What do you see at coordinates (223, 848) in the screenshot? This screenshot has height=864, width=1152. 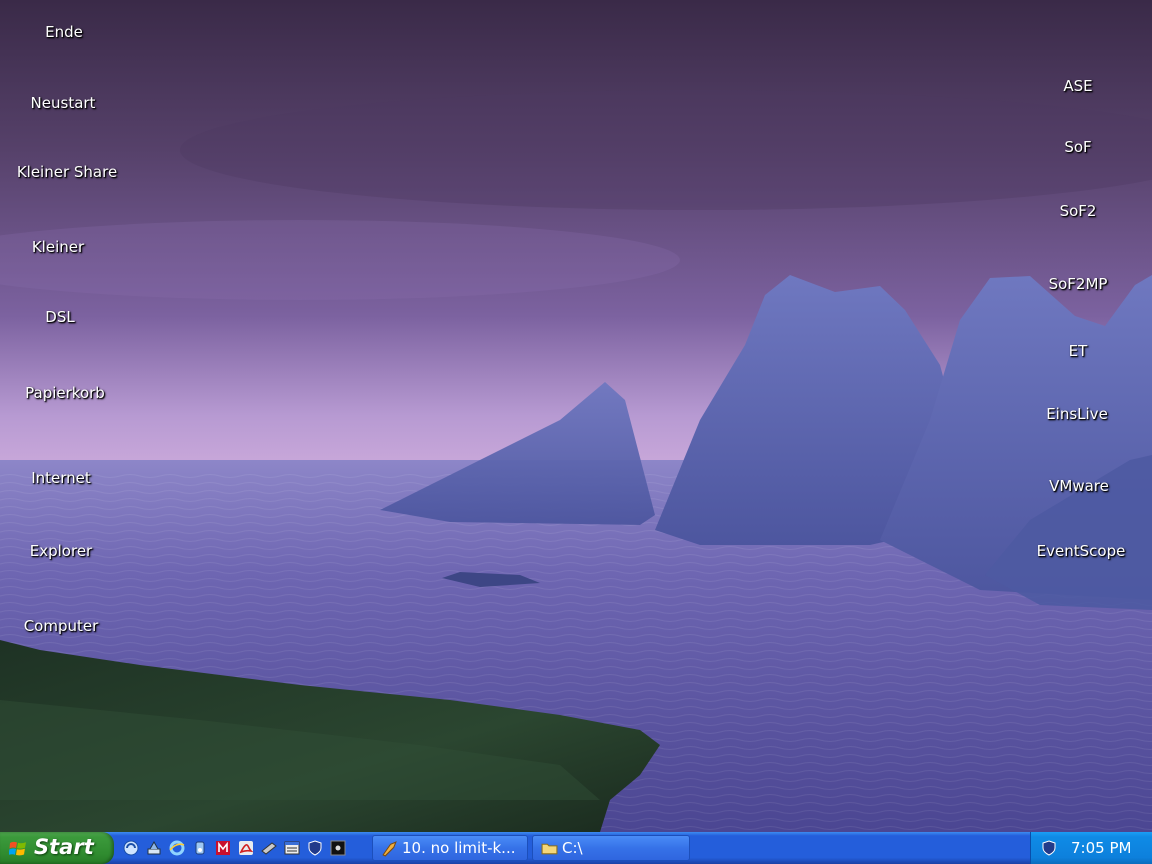 I see `mcafee-icon` at bounding box center [223, 848].